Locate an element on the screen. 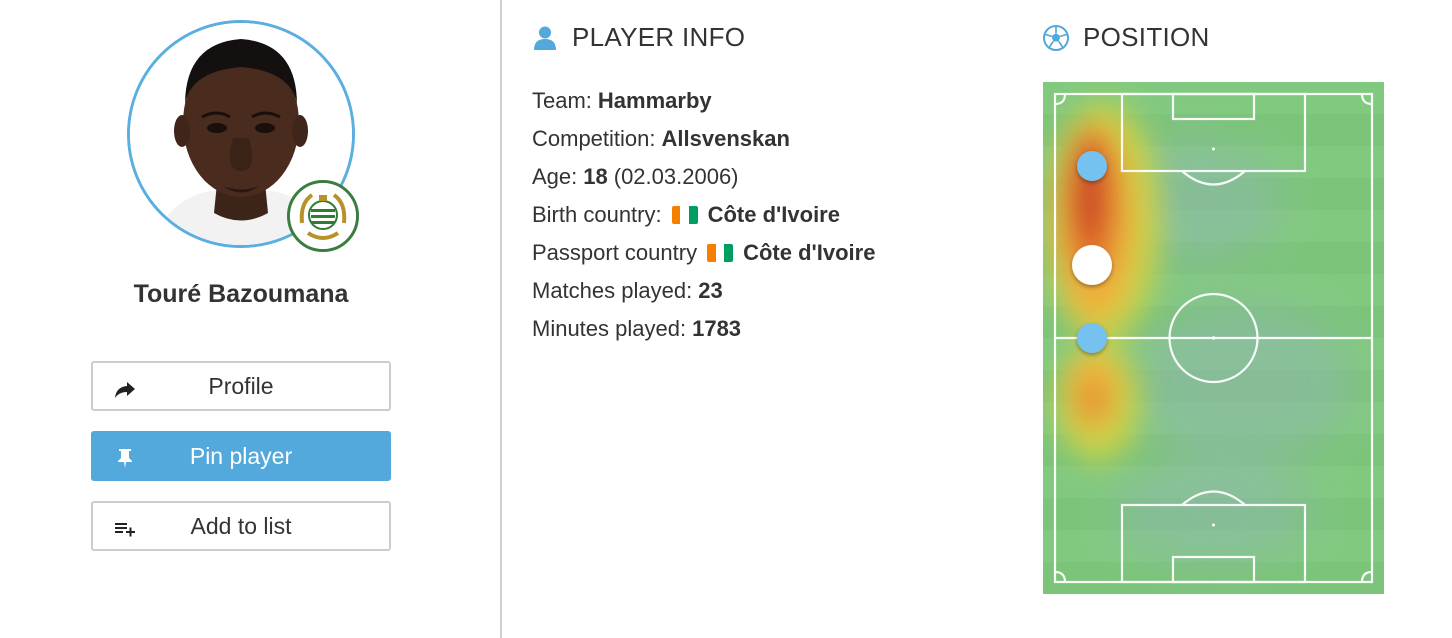 This screenshot has height=638, width=1452. player-info-title-text: PLAYER INFO is located at coordinates (659, 37).